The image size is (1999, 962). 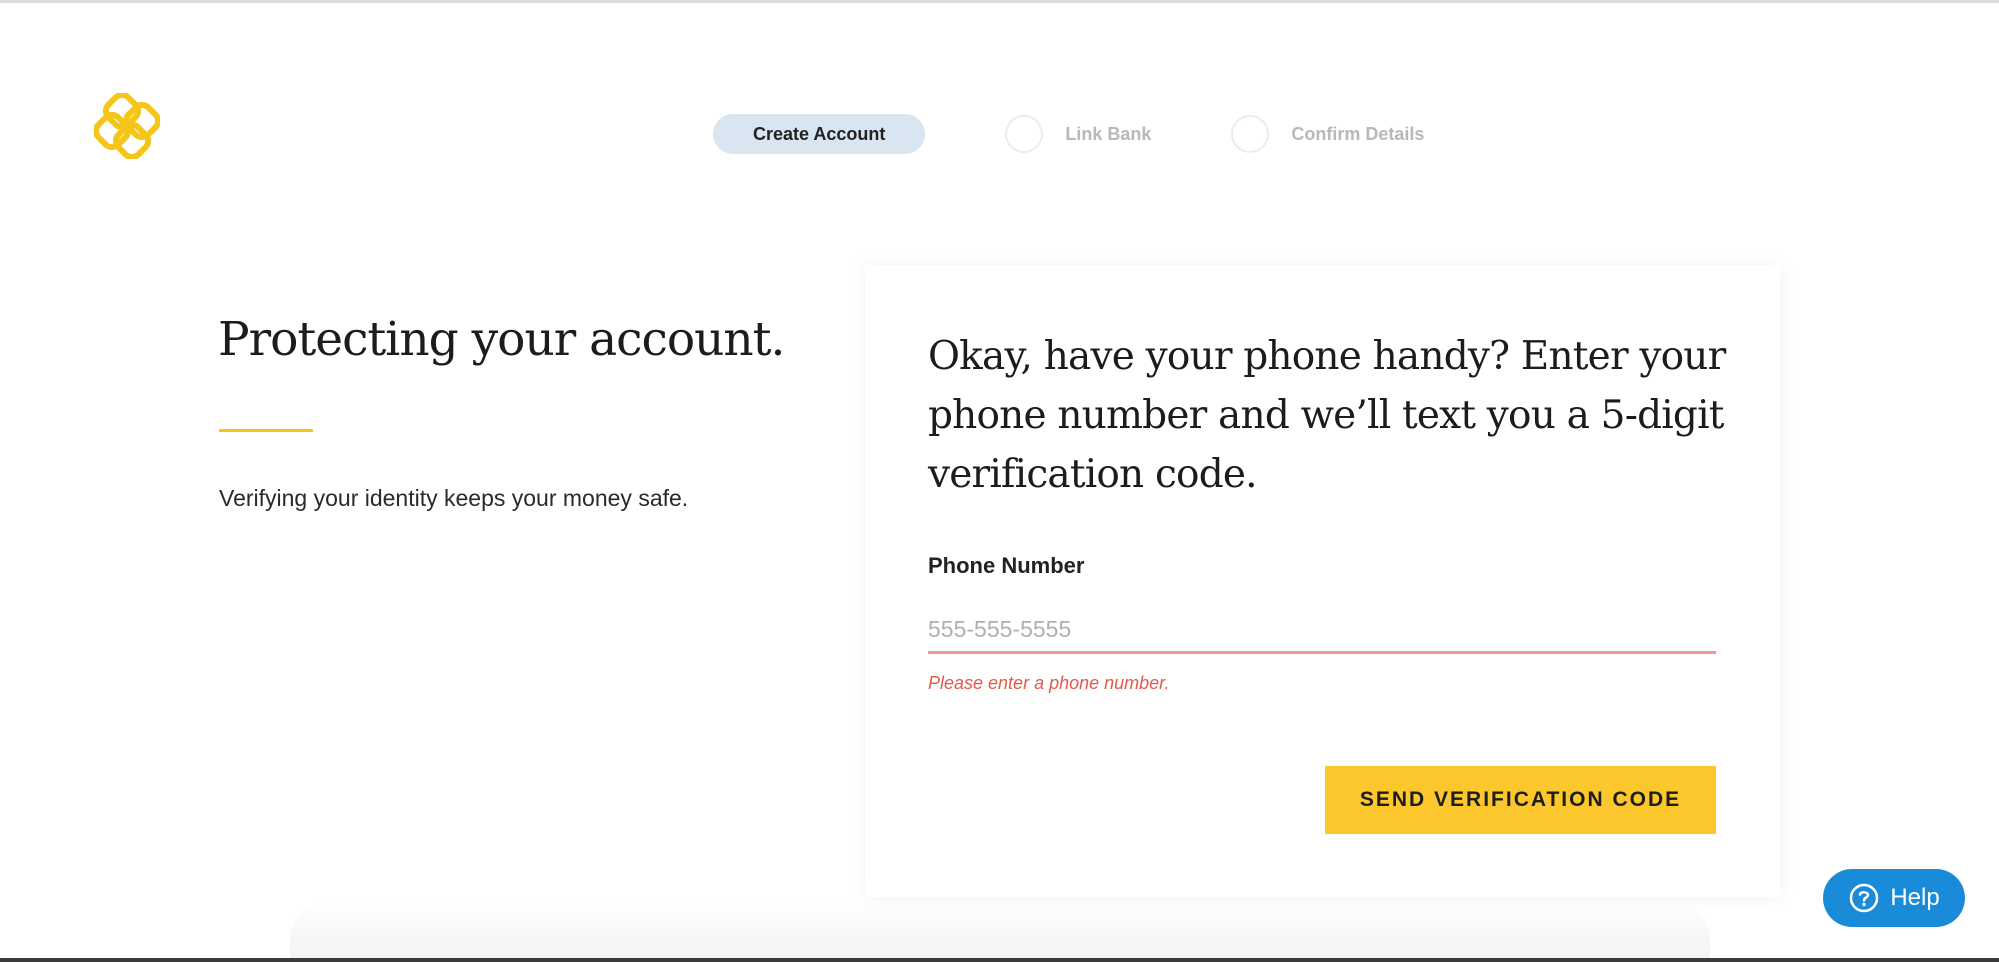 I want to click on step-label: Confirm Details, so click(x=1358, y=133).